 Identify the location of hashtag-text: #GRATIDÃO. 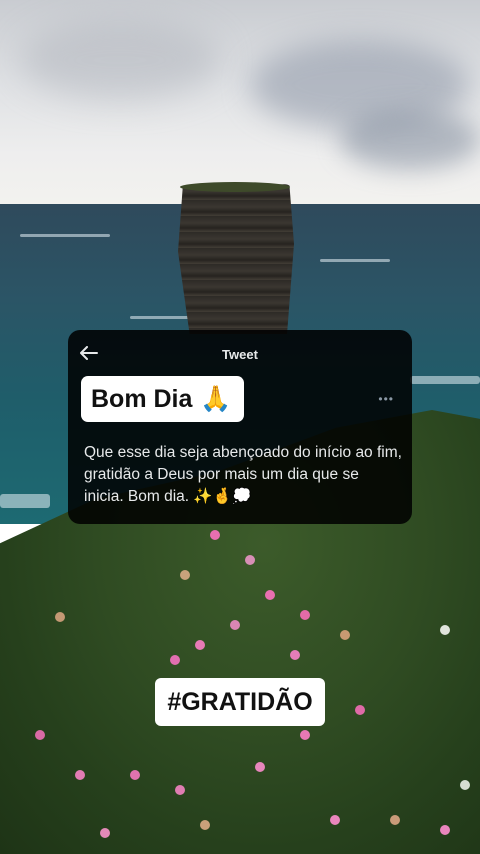
(240, 701).